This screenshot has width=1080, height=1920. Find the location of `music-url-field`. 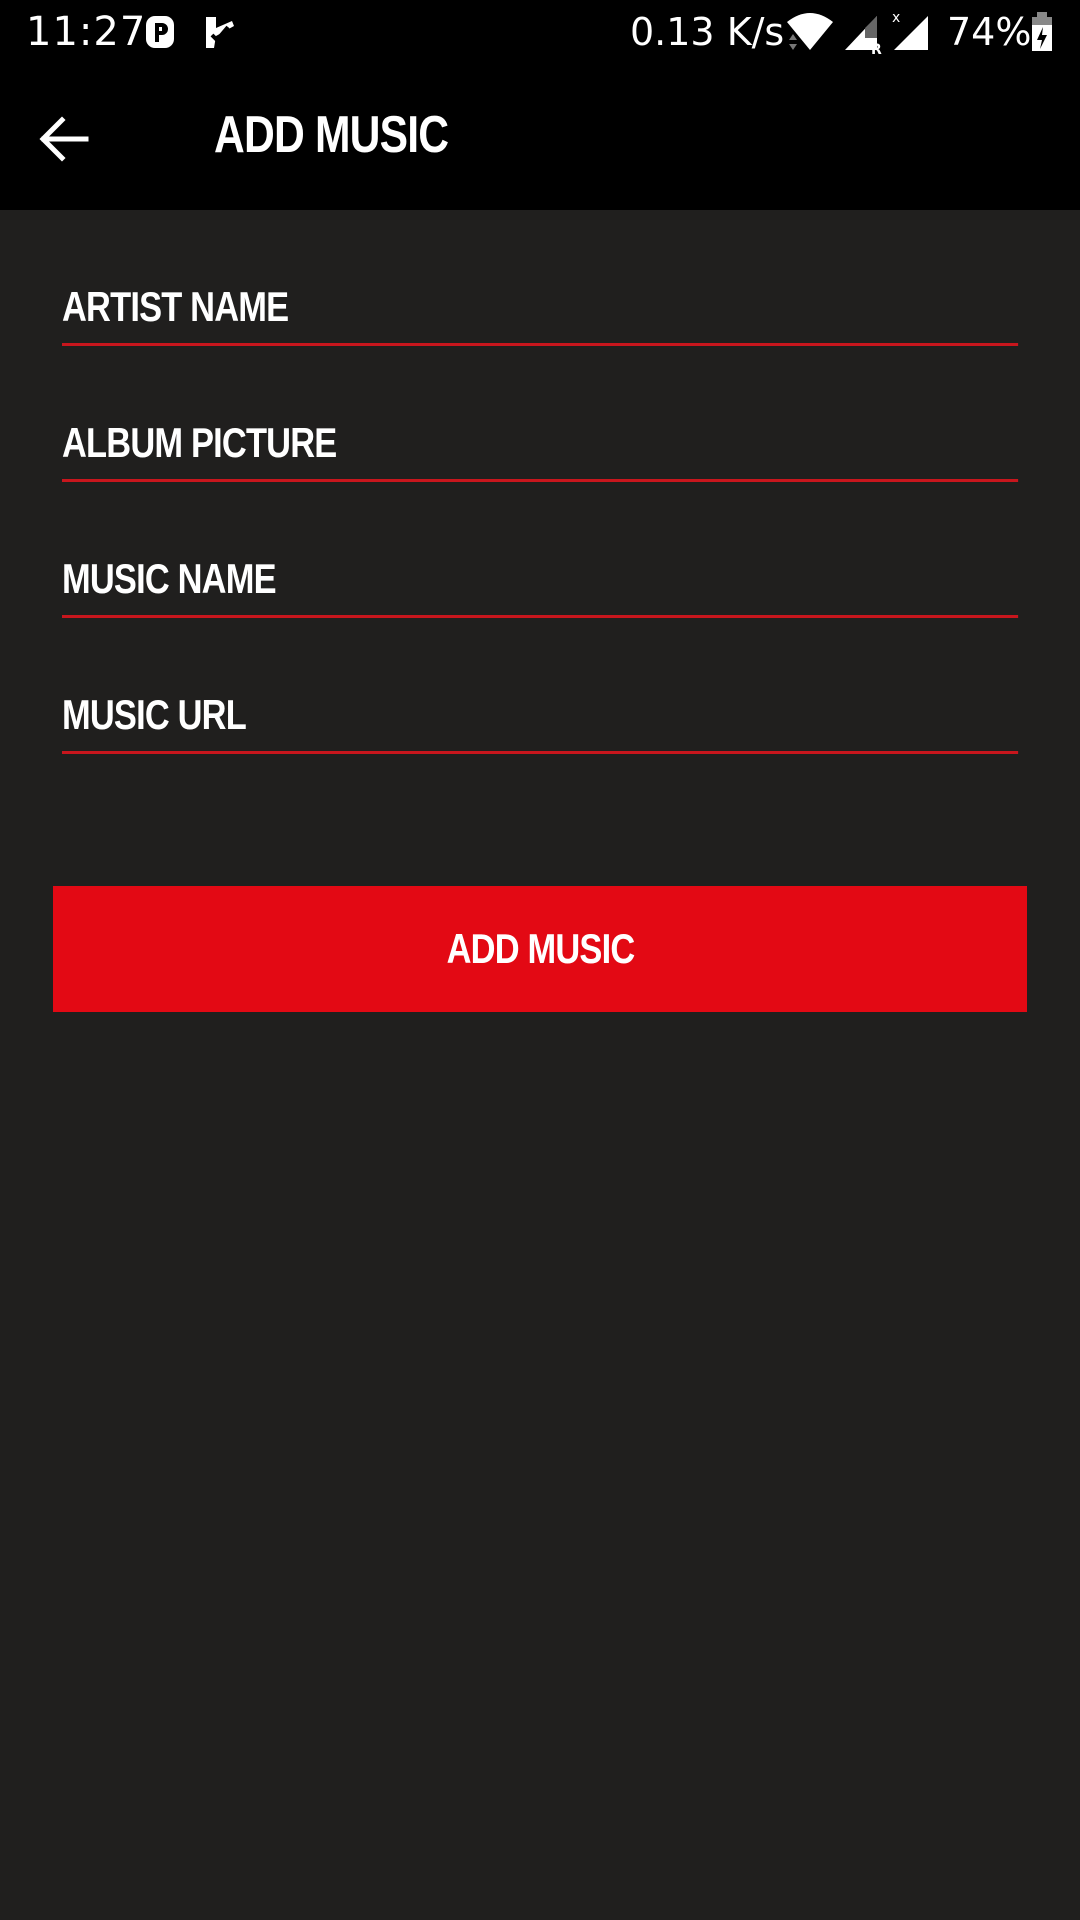

music-url-field is located at coordinates (540, 686).